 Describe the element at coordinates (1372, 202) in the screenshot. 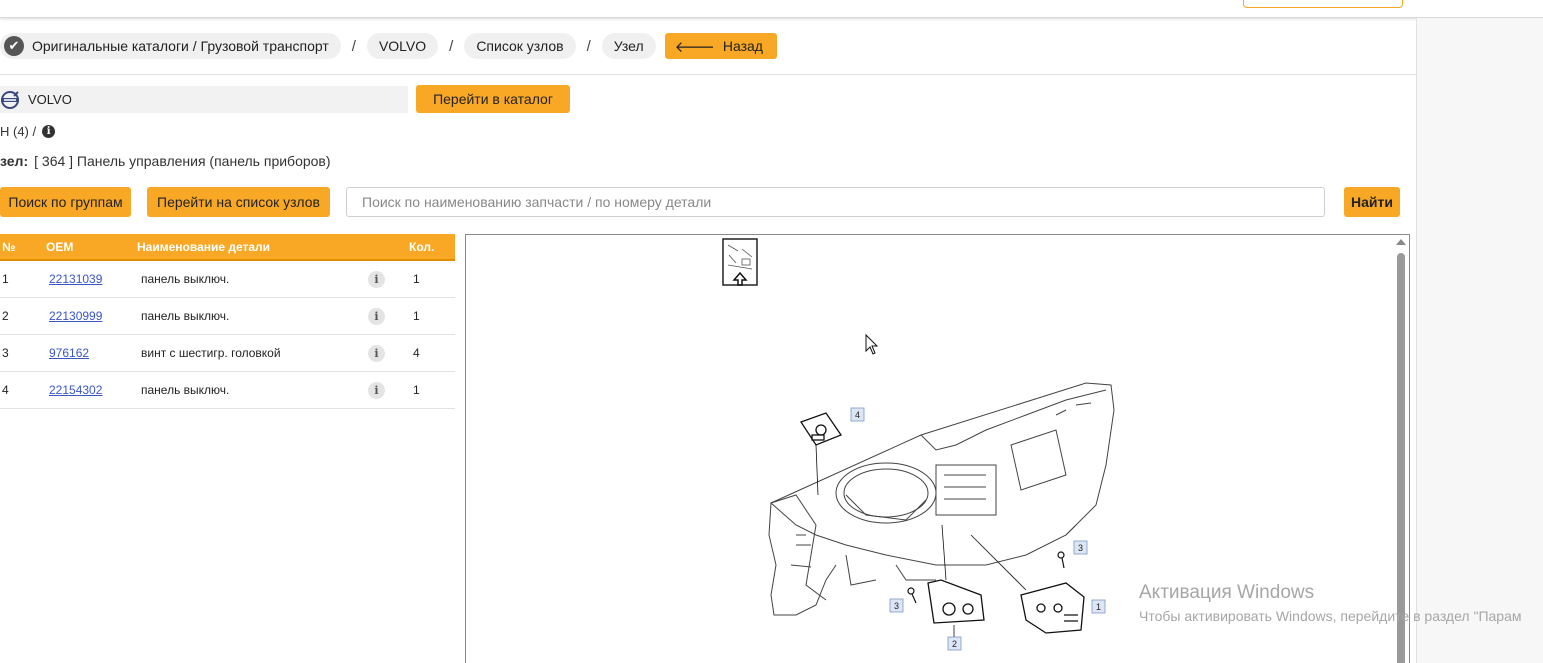

I see `find-button: Найти` at that location.